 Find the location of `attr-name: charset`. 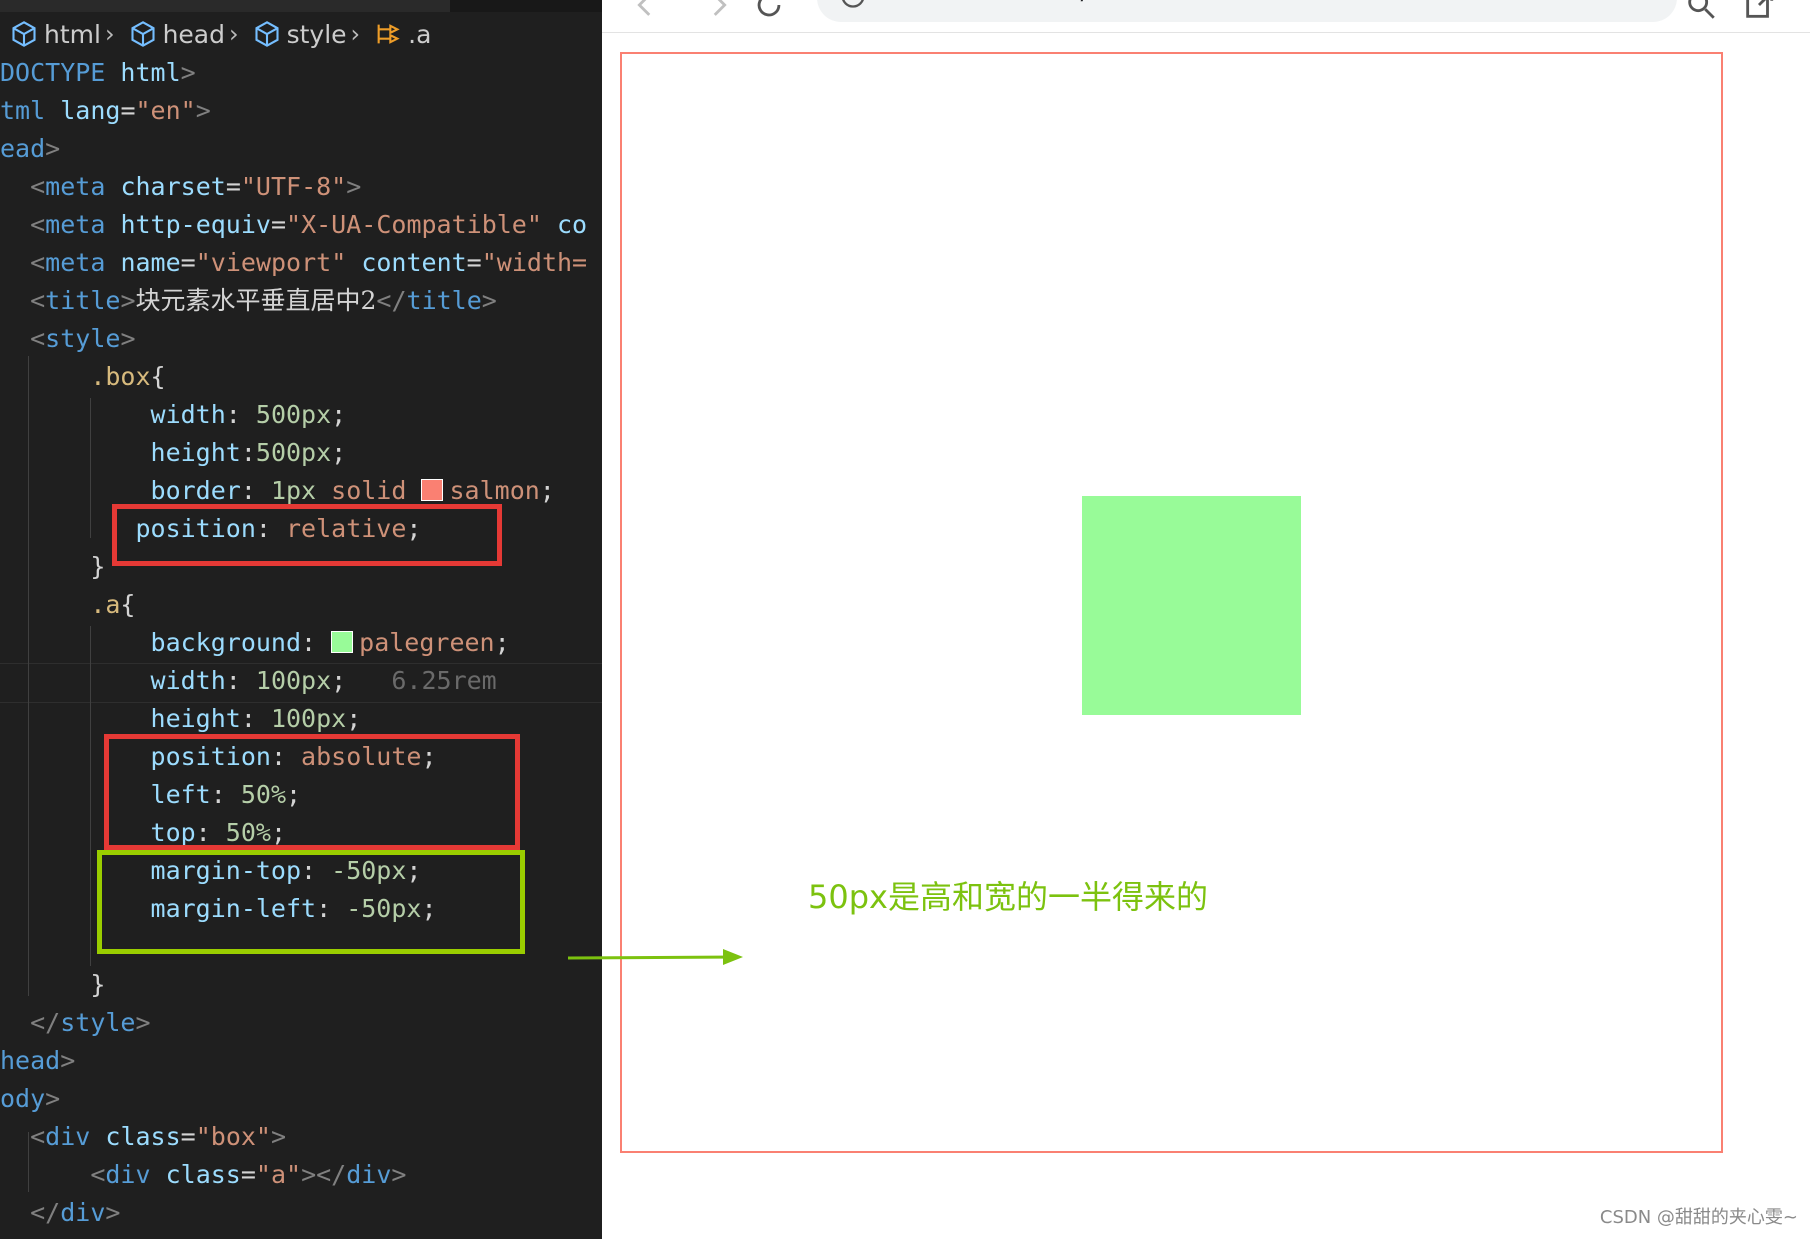

attr-name: charset is located at coordinates (173, 186).